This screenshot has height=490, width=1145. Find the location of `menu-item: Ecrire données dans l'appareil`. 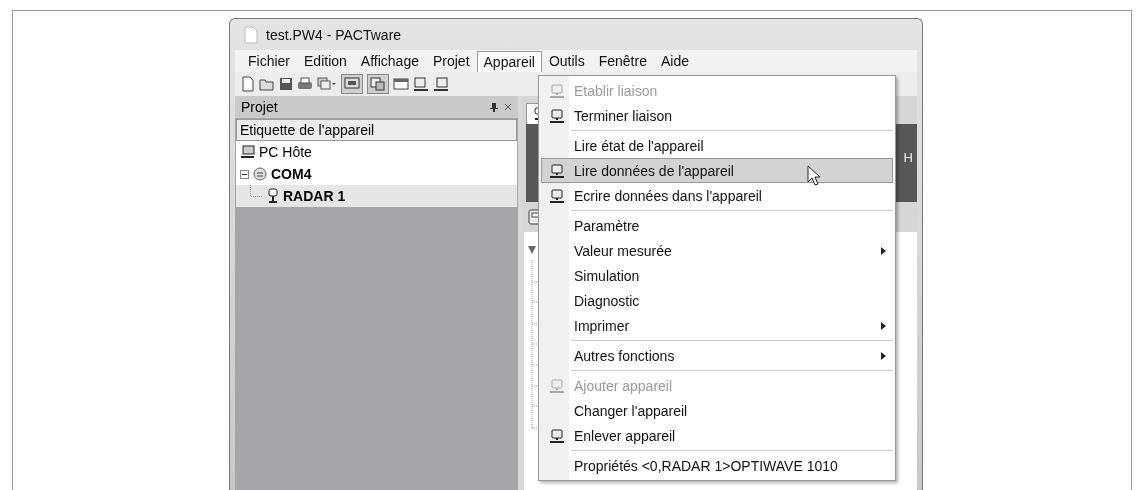

menu-item: Ecrire données dans l'appareil is located at coordinates (717, 195).